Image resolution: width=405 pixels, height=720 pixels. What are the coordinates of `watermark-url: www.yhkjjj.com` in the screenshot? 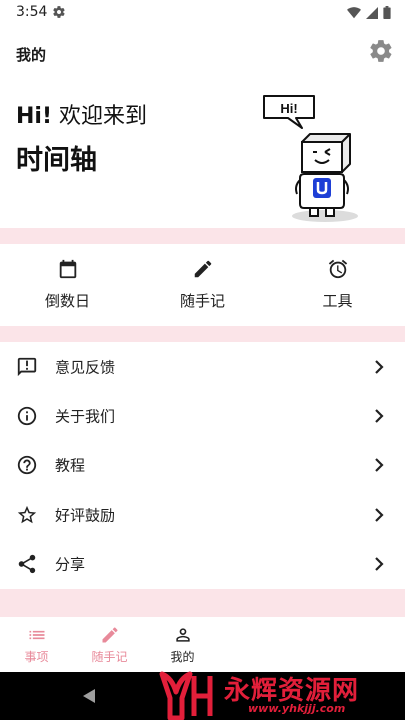 It's located at (297, 708).